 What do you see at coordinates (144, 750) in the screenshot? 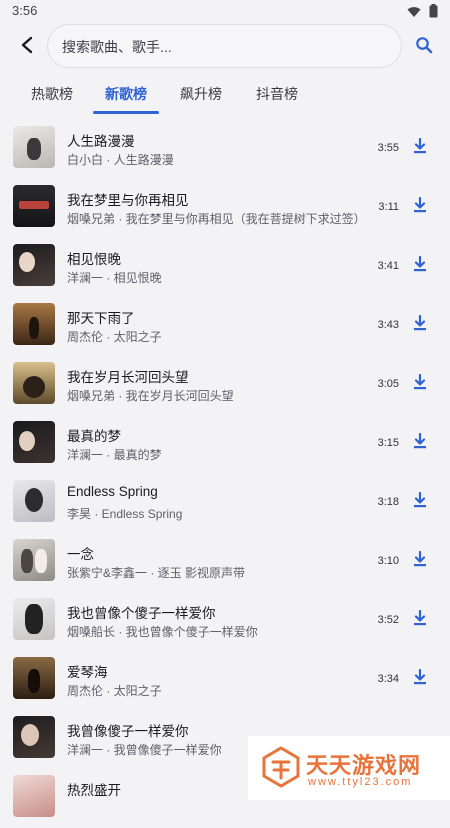
I see `song-subtitle: 洋澜一 · 我曾像傻子一样爱你` at bounding box center [144, 750].